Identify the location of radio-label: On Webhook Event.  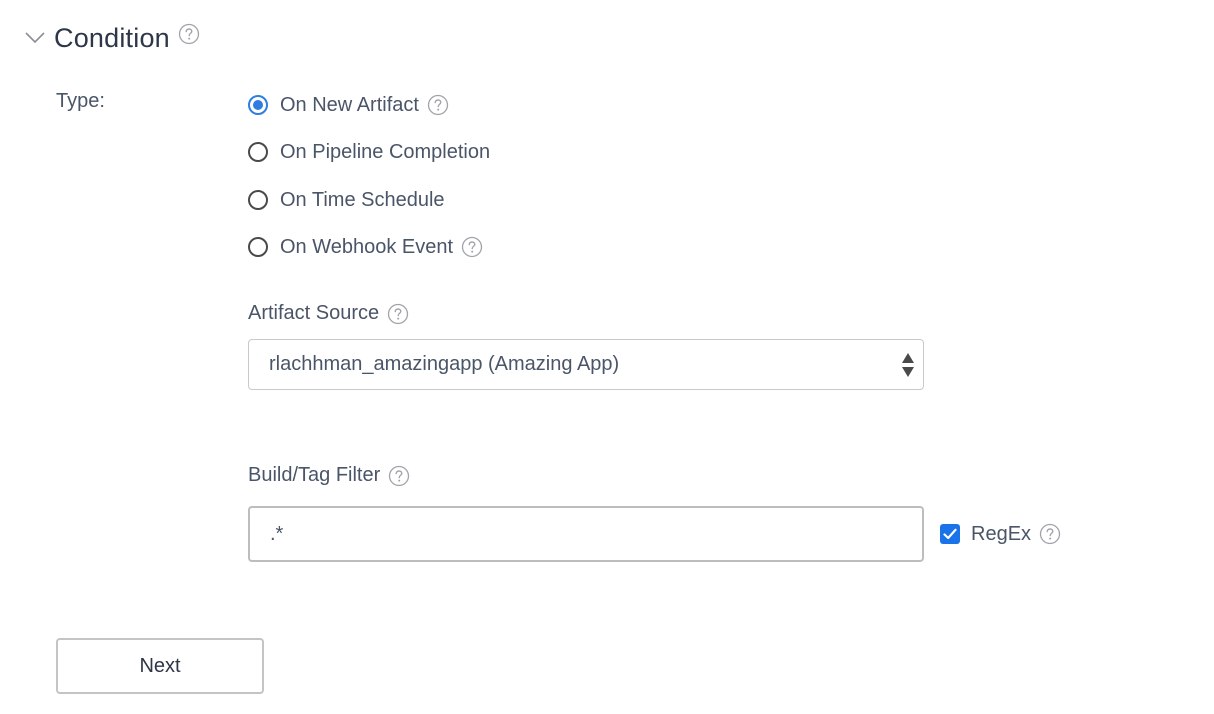
(367, 246).